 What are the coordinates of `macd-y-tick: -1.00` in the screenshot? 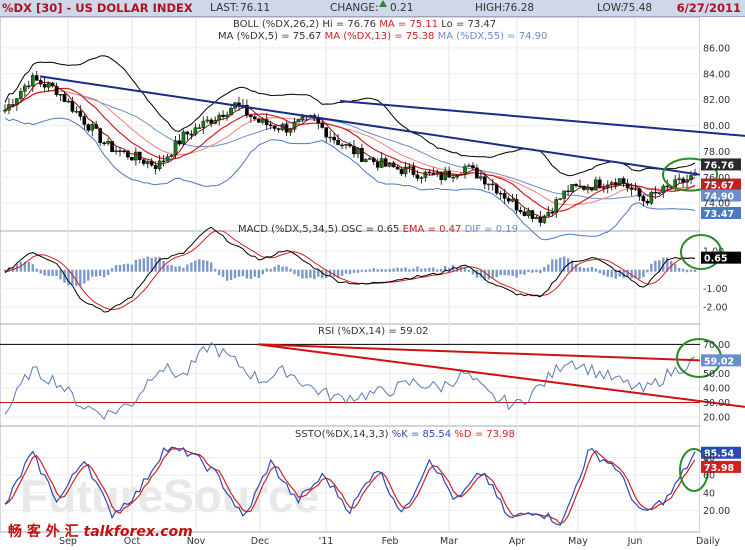 It's located at (715, 289).